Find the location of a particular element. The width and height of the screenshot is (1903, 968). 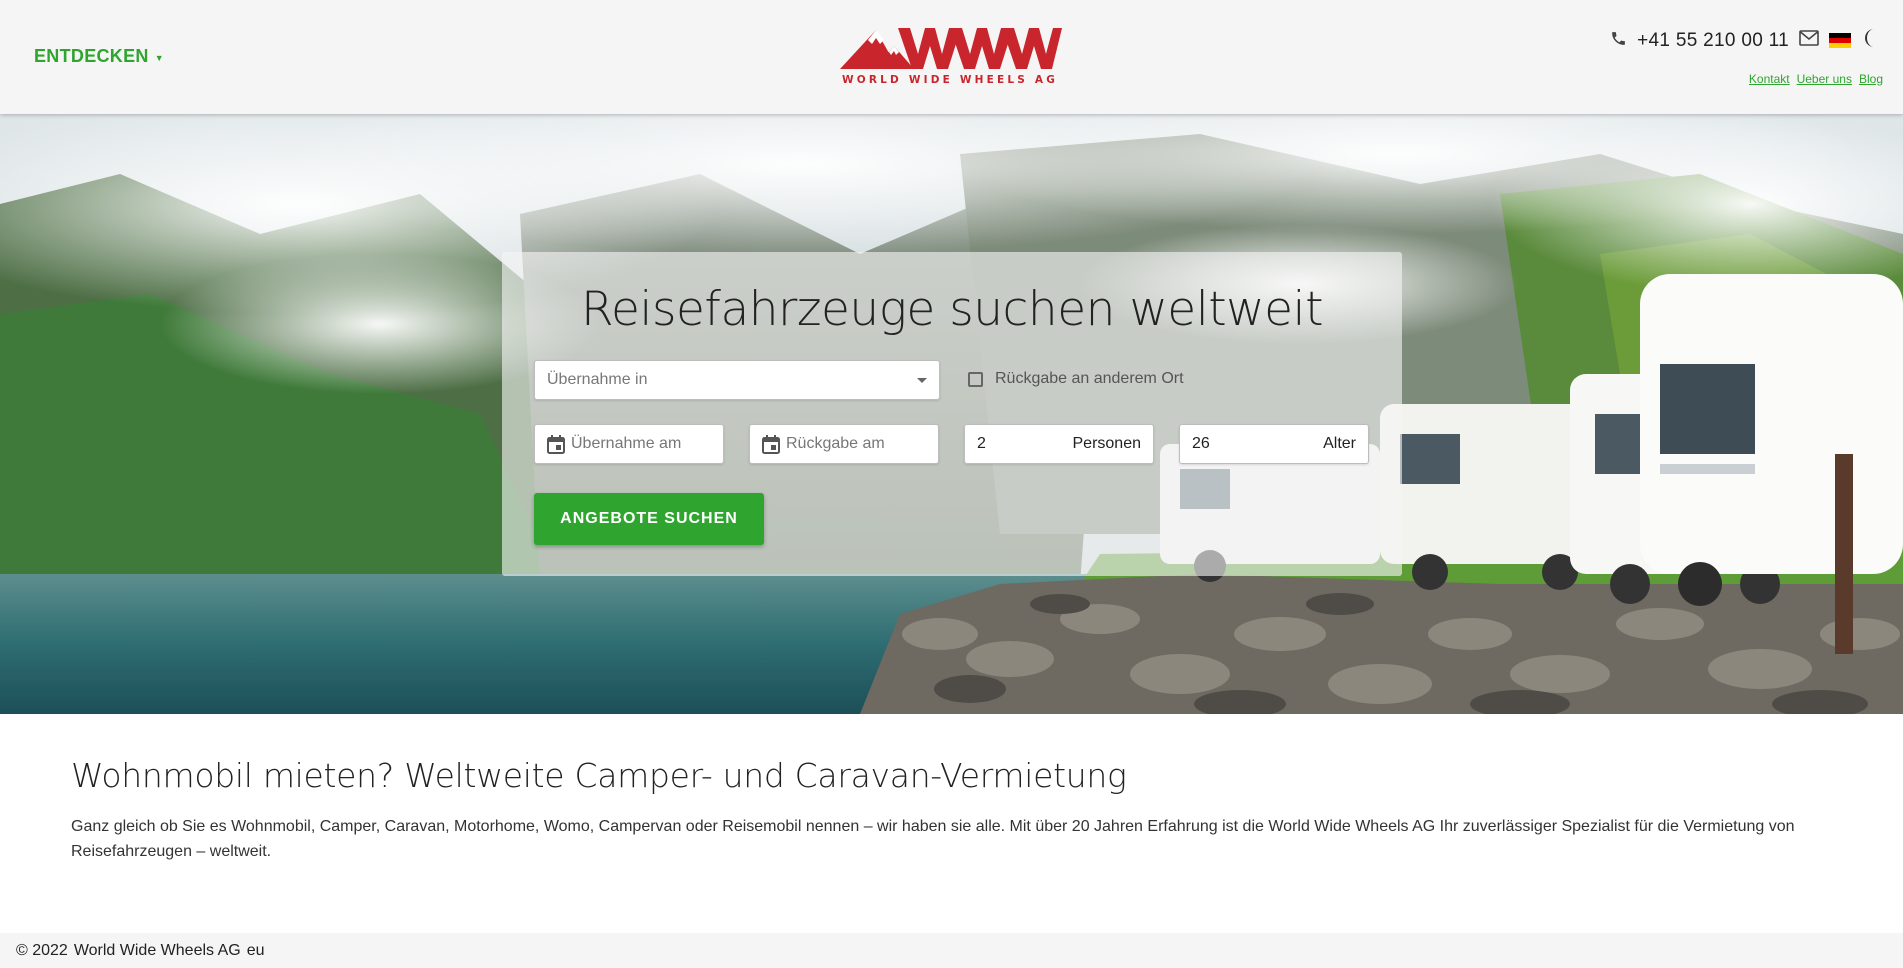

return-date-field: Rückgabe am is located at coordinates (844, 444).